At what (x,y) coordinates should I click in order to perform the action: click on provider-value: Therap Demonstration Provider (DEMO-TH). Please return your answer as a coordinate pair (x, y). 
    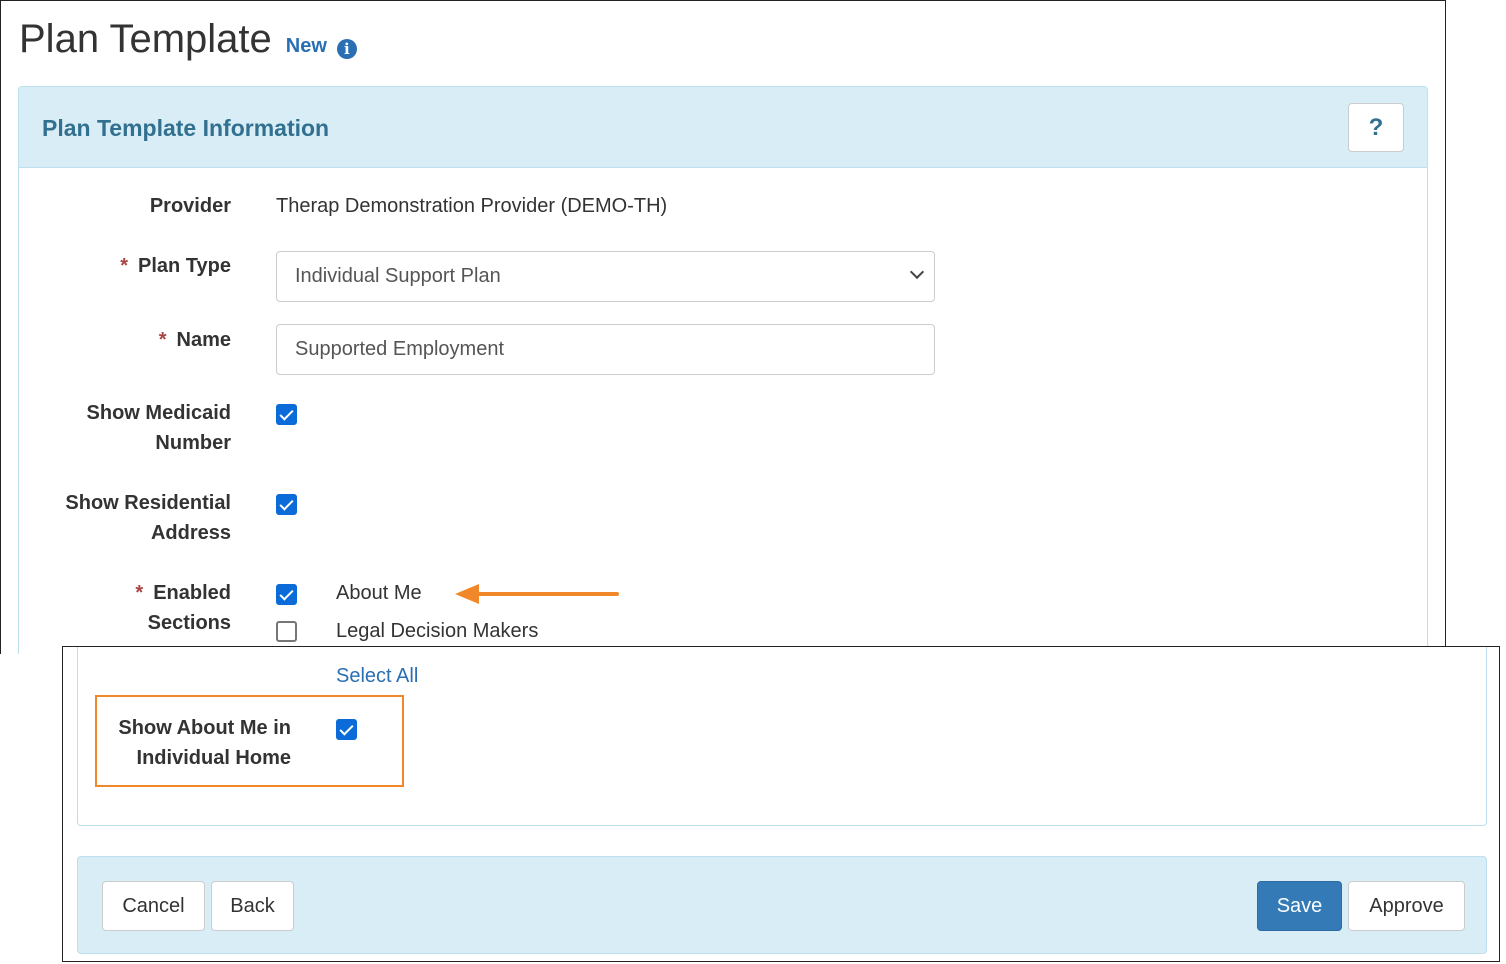
    Looking at the image, I should click on (472, 206).